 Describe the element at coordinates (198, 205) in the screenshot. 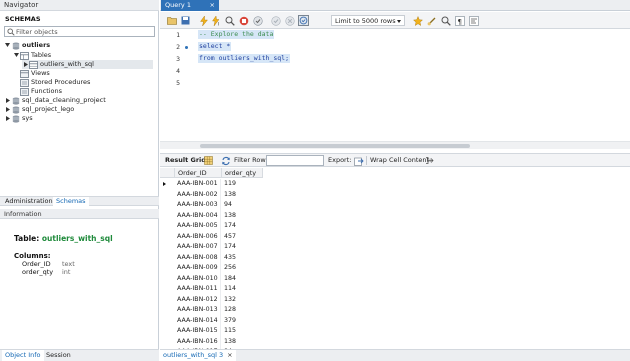

I see `cell-order-id: AAA-IBN-003` at that location.